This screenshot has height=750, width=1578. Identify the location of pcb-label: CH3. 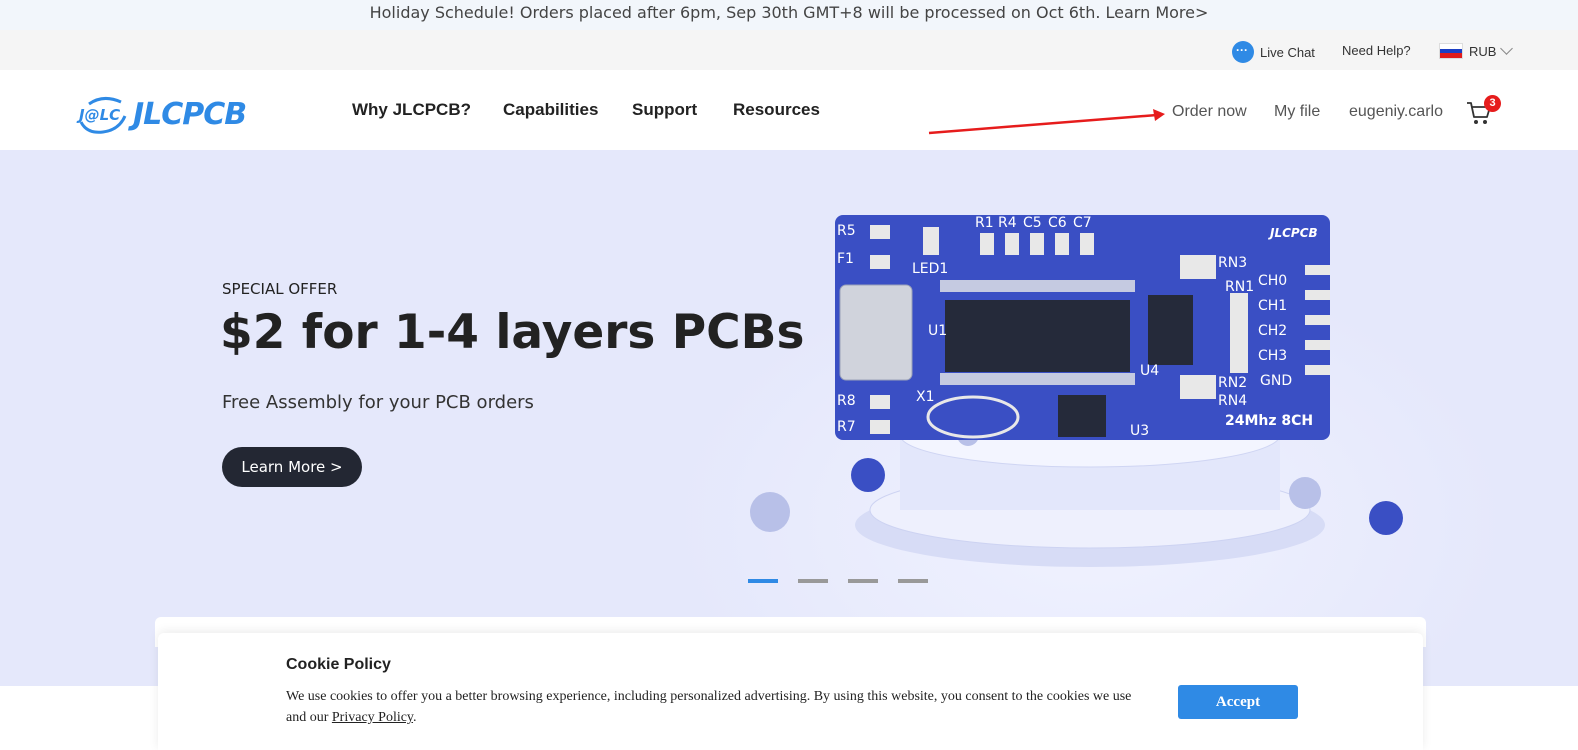
(1272, 356).